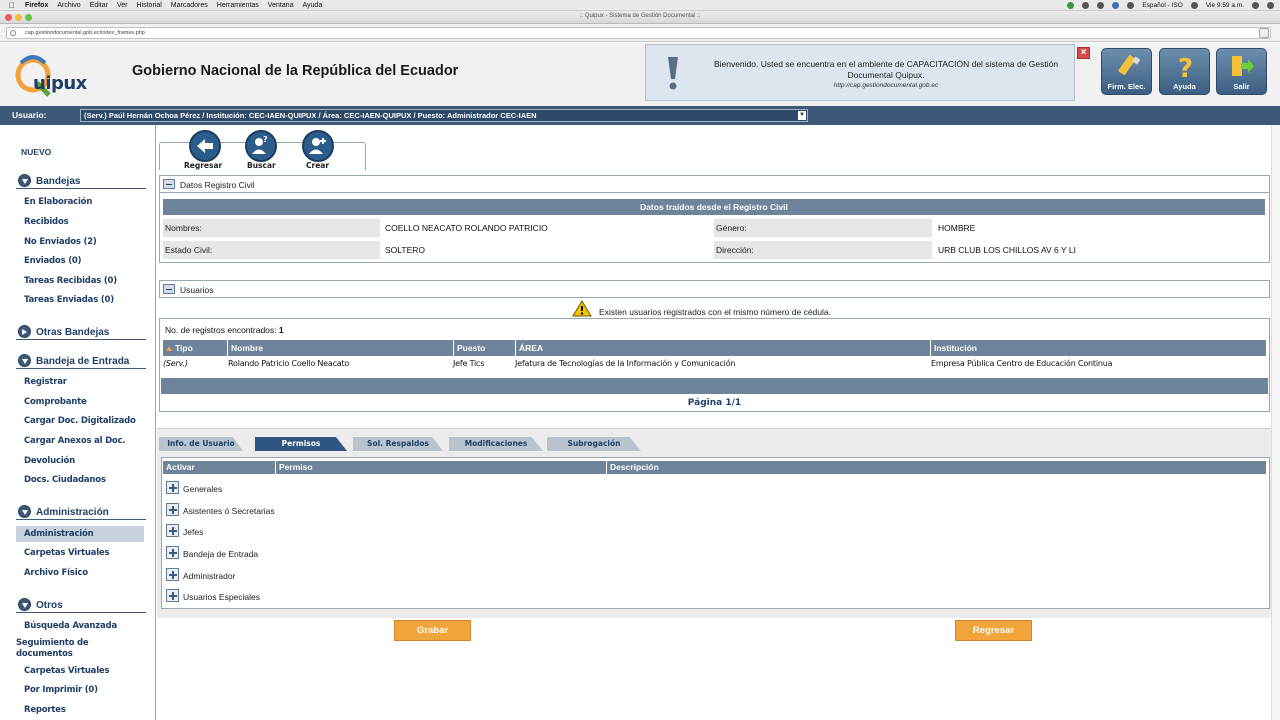 The width and height of the screenshot is (1280, 720). What do you see at coordinates (722, 348) in the screenshot?
I see `column-area: ÁREA` at bounding box center [722, 348].